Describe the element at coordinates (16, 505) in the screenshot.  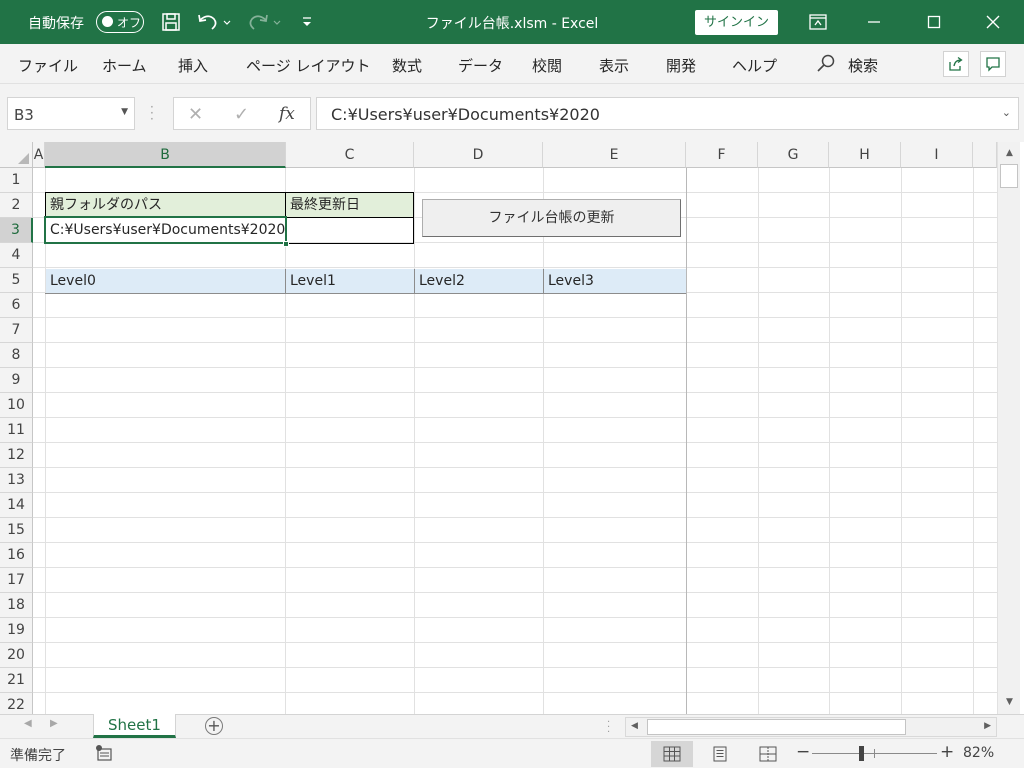
I see `row-header-14: 14` at that location.